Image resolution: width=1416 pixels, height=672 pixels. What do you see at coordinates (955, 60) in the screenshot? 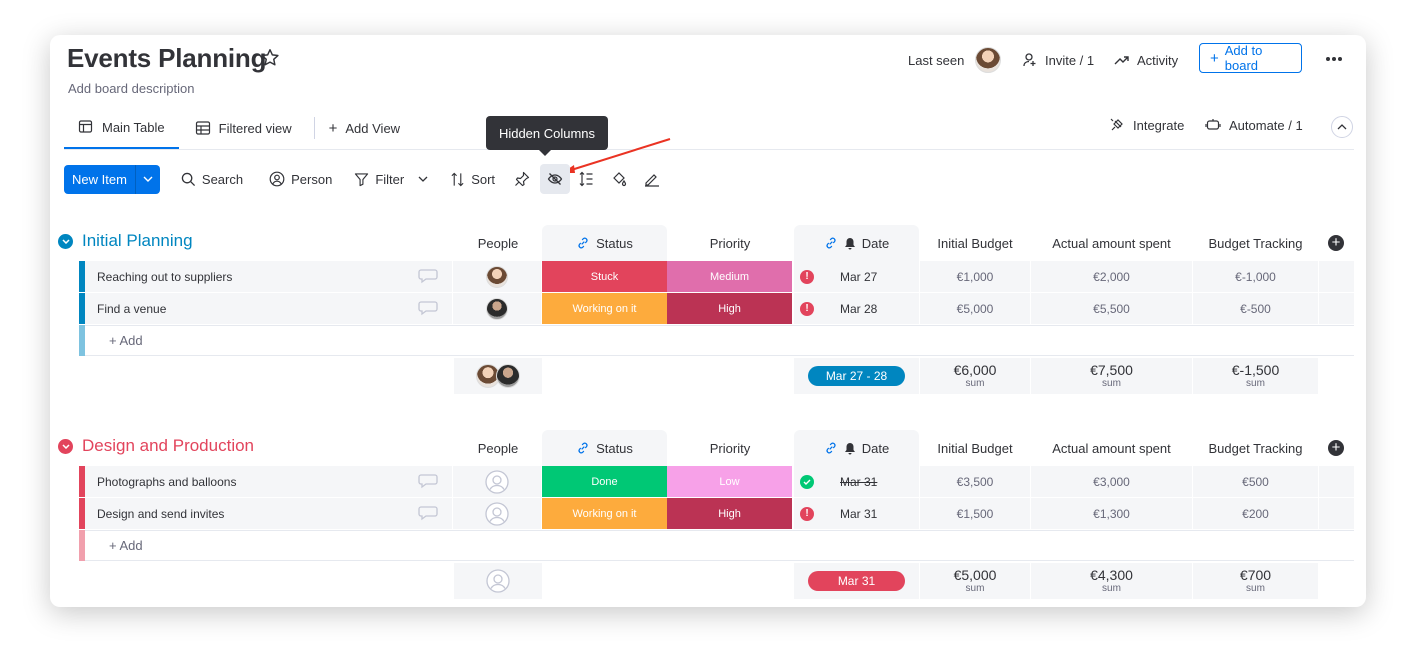
I see `last-seen: Last seen` at bounding box center [955, 60].